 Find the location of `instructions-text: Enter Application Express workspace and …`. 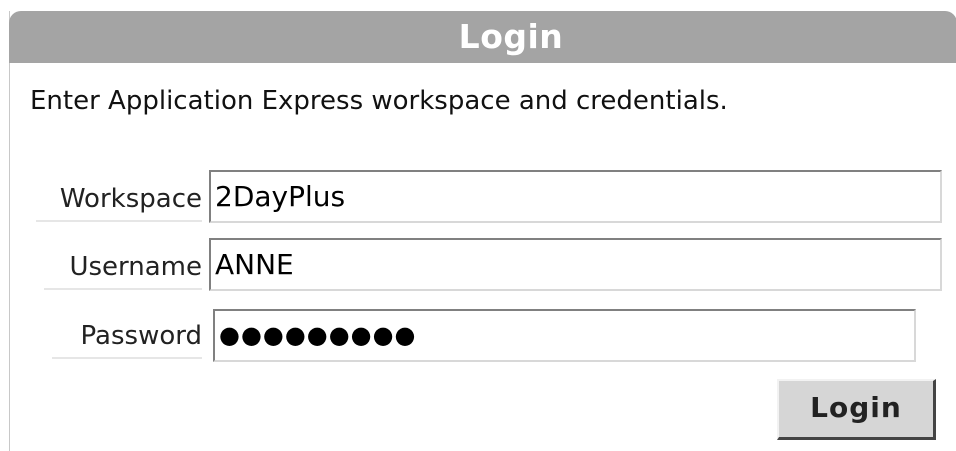

instructions-text: Enter Application Express workspace and … is located at coordinates (379, 101).